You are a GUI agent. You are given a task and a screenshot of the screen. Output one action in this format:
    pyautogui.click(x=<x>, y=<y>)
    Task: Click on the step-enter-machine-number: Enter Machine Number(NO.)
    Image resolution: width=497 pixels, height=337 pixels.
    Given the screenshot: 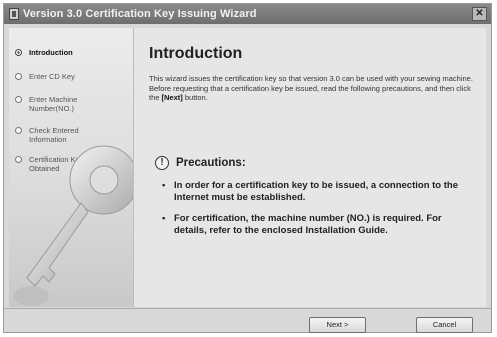 What is the action you would take?
    pyautogui.click(x=73, y=104)
    